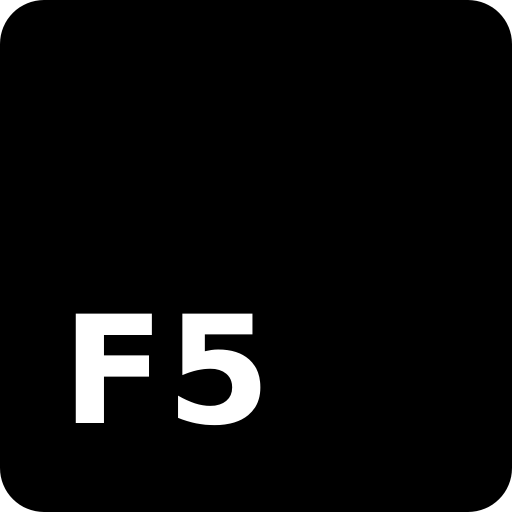 The height and width of the screenshot is (512, 512). Describe the element at coordinates (167, 372) in the screenshot. I see `key-label: F5` at that location.